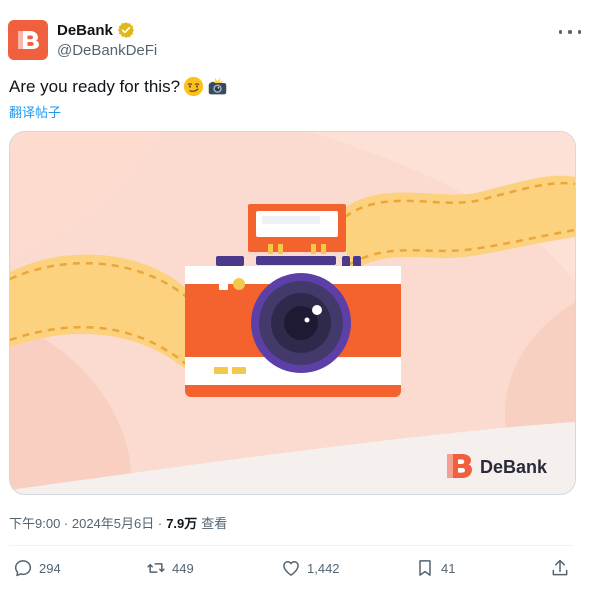 The width and height of the screenshot is (601, 594). Describe the element at coordinates (107, 50) in the screenshot. I see `author-handle: @DeBankDeFi` at that location.